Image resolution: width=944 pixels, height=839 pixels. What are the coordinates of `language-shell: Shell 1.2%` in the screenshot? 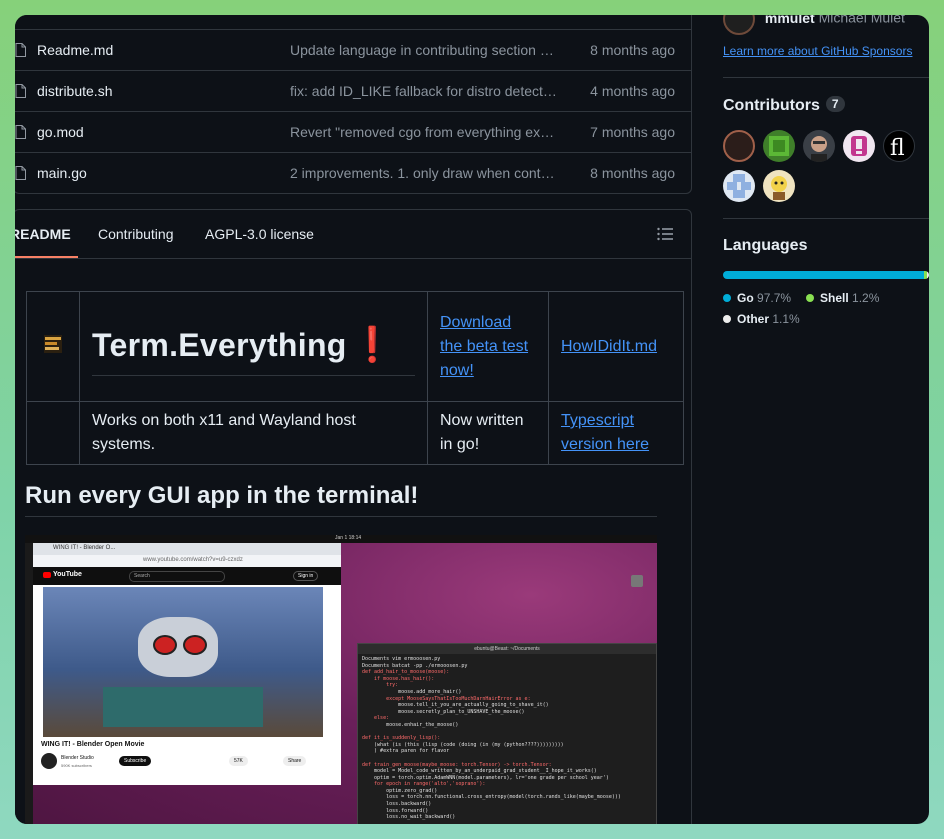 It's located at (842, 298).